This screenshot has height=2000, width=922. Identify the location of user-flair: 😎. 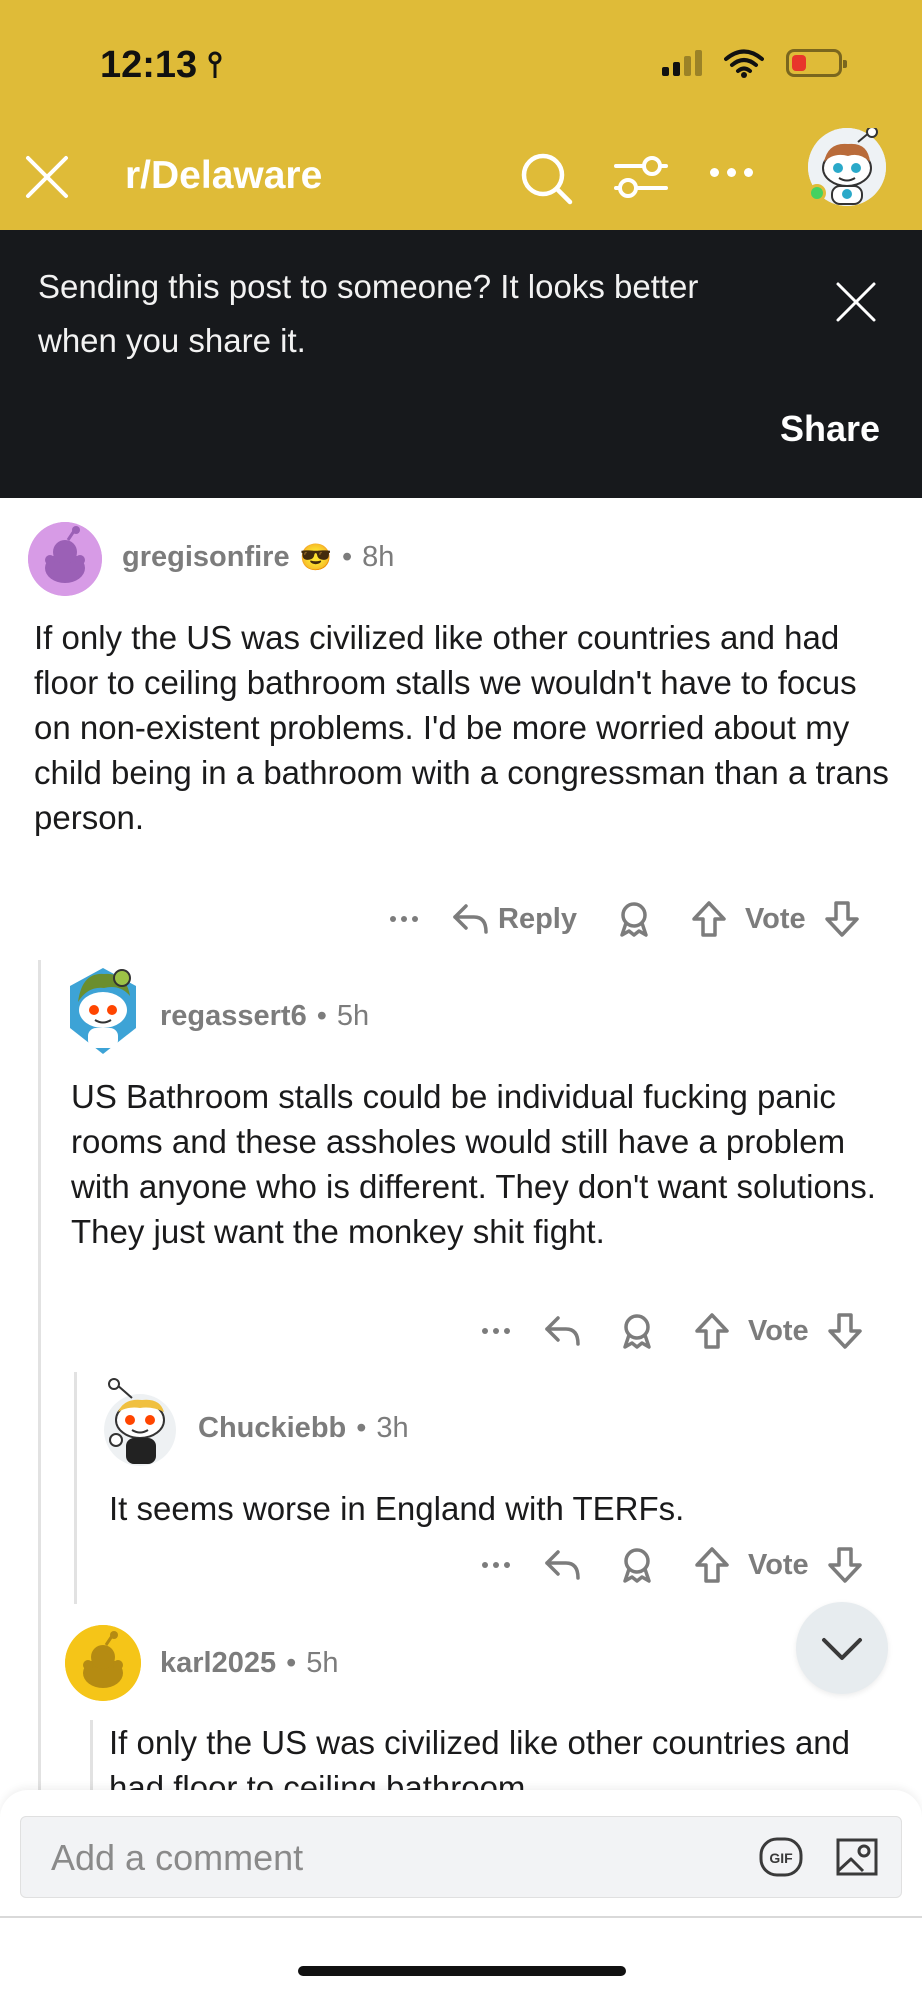
(315, 557).